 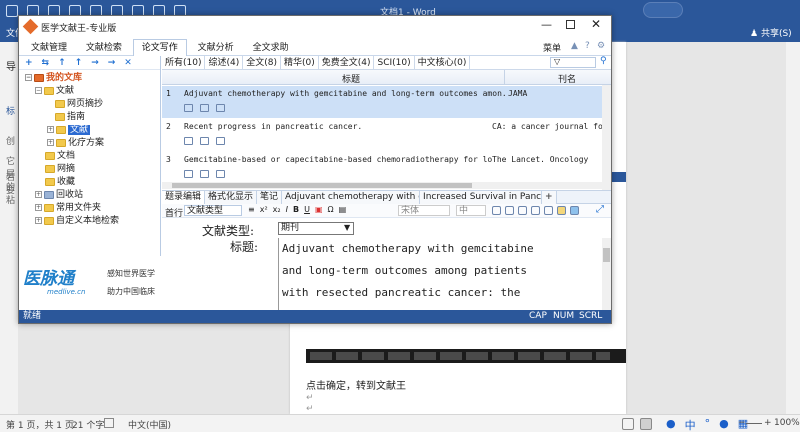 I want to click on type-select: 期刊, so click(x=316, y=228).